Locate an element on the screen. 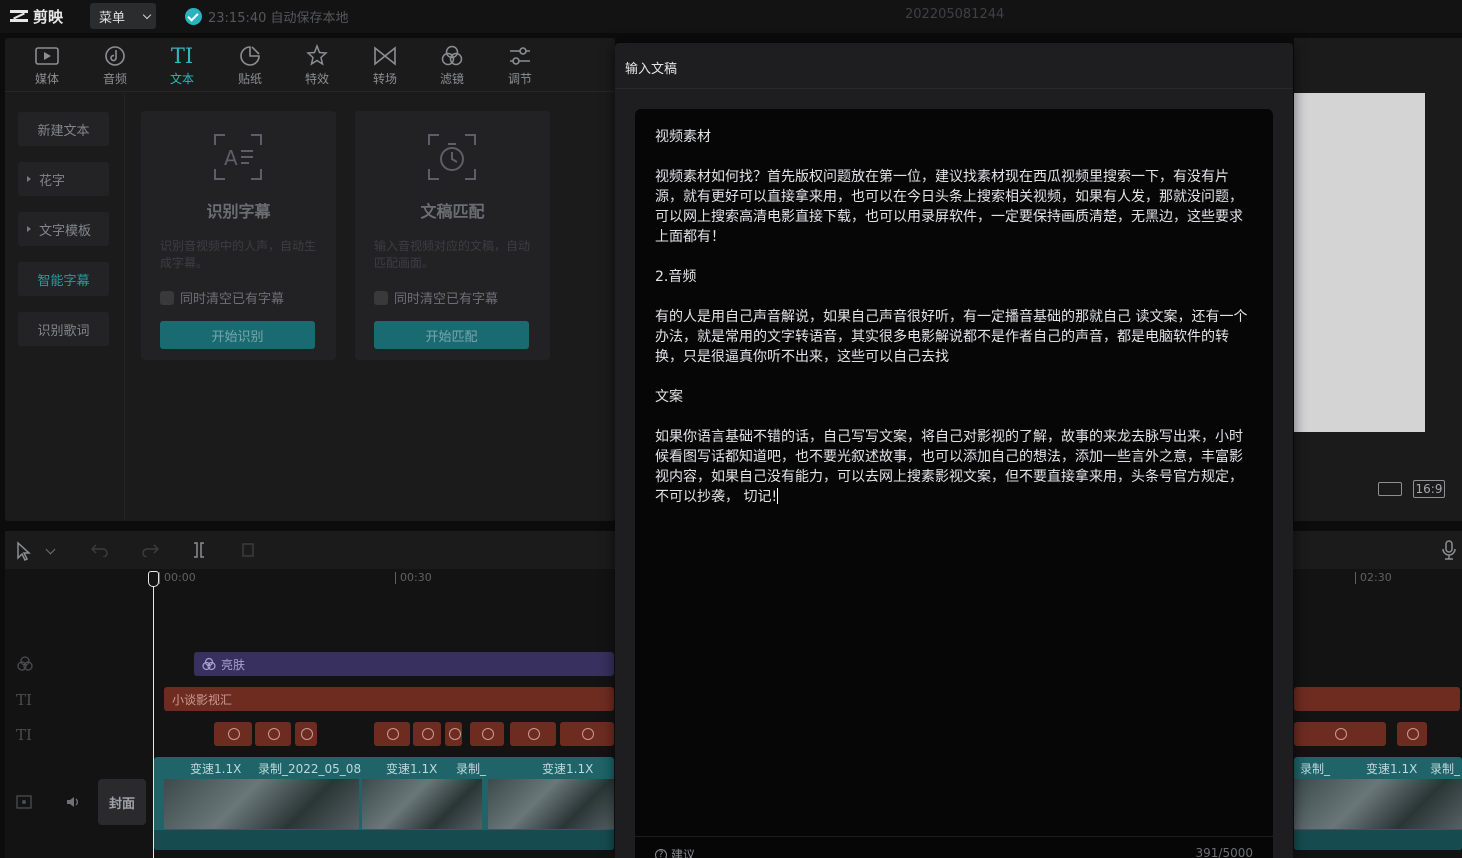 This screenshot has width=1462, height=858. tab-audio-label: 音频 is located at coordinates (114, 79).